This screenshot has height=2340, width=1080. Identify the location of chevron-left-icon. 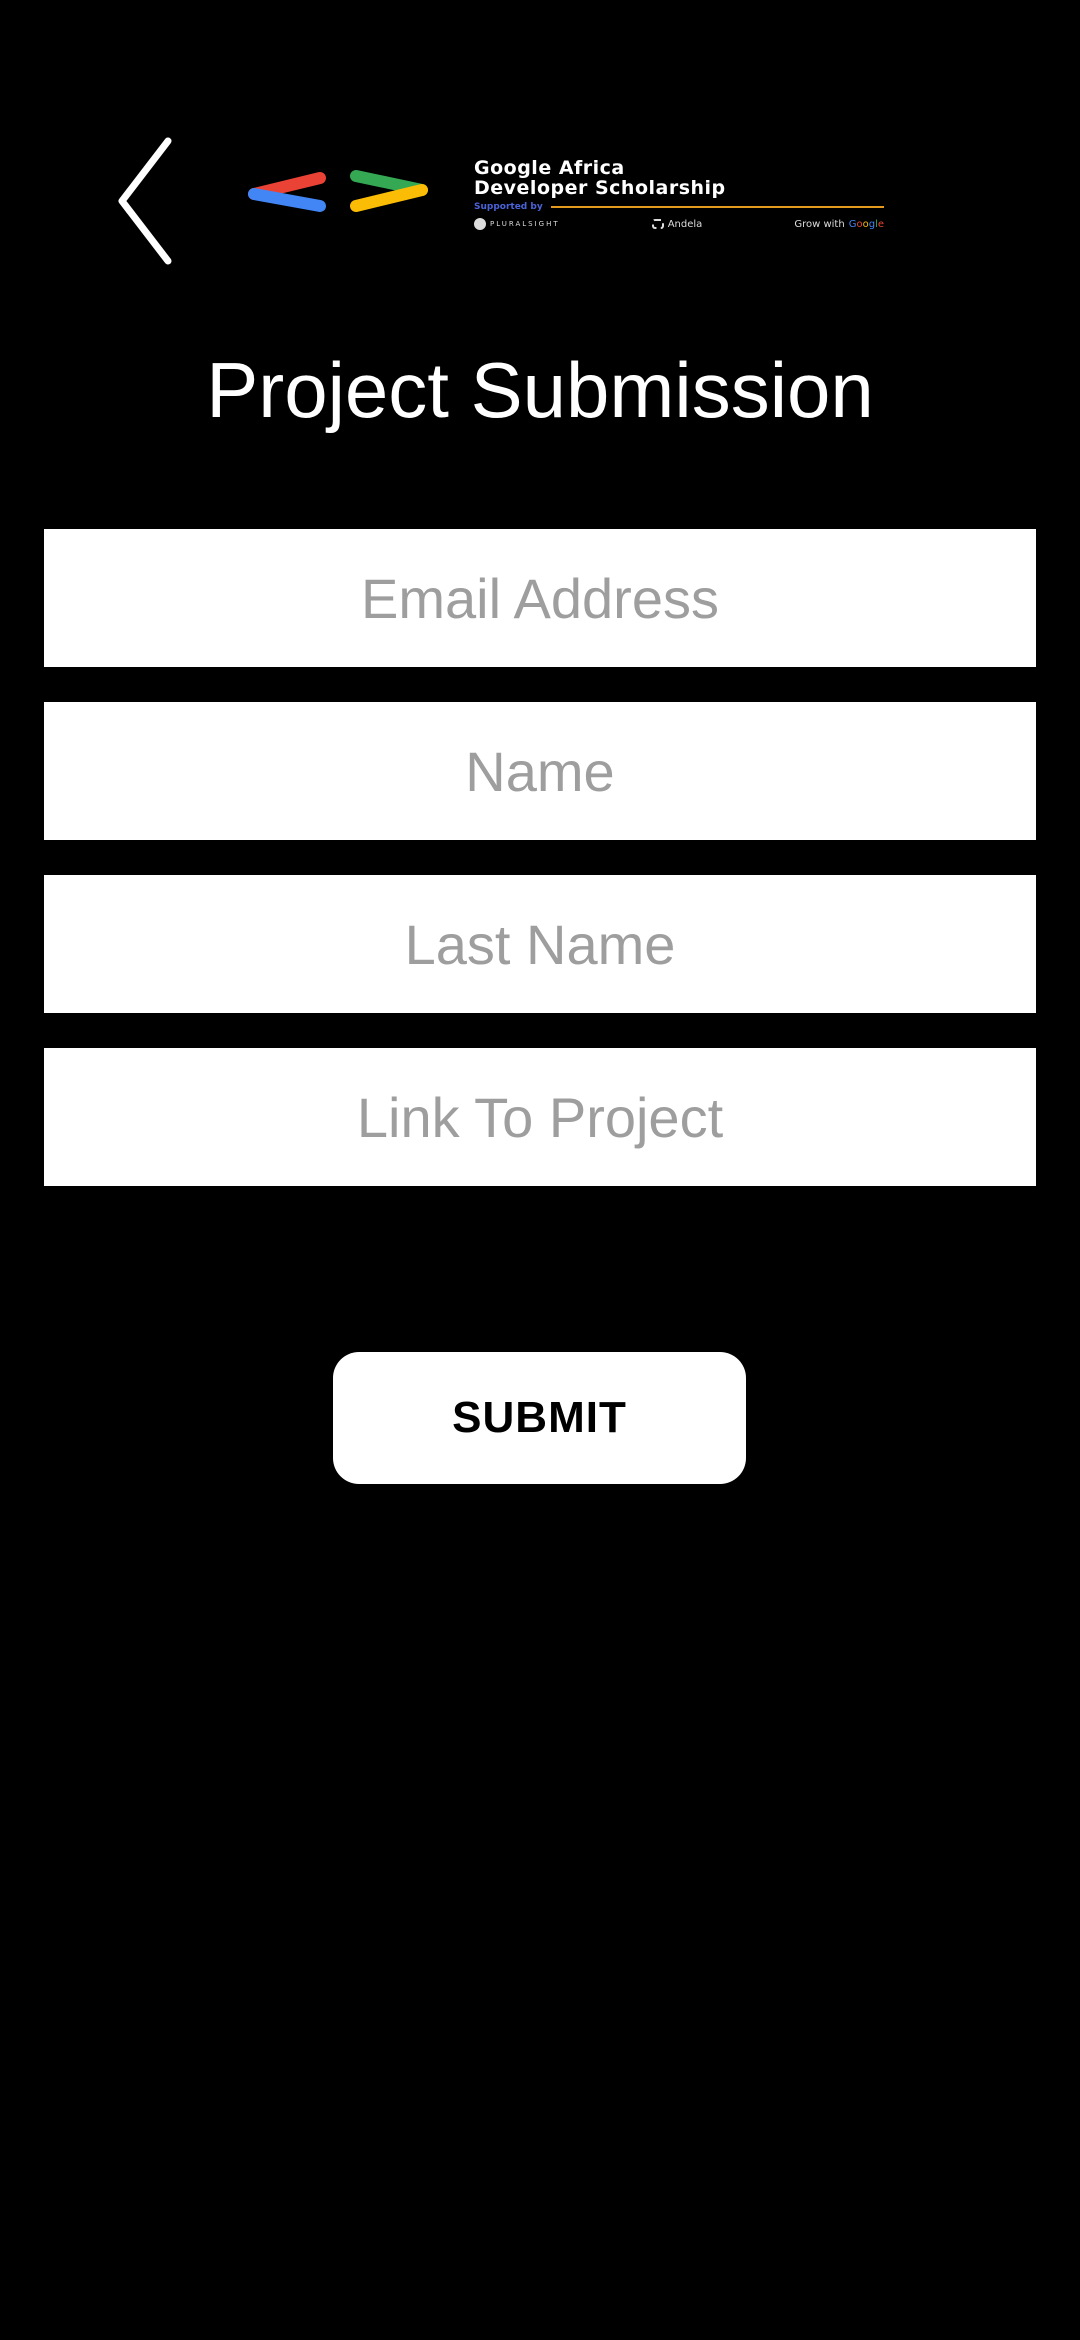
(145, 201).